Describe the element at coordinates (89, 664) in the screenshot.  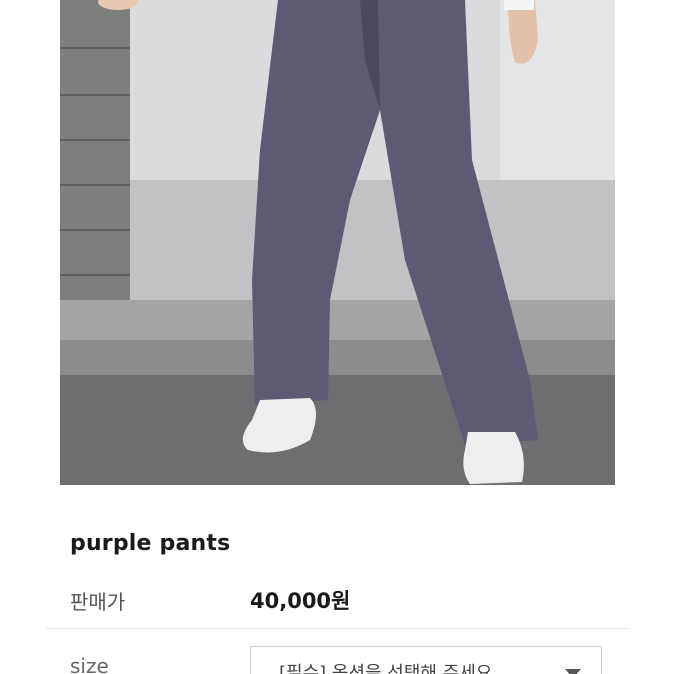
I see `size-label: size` at that location.